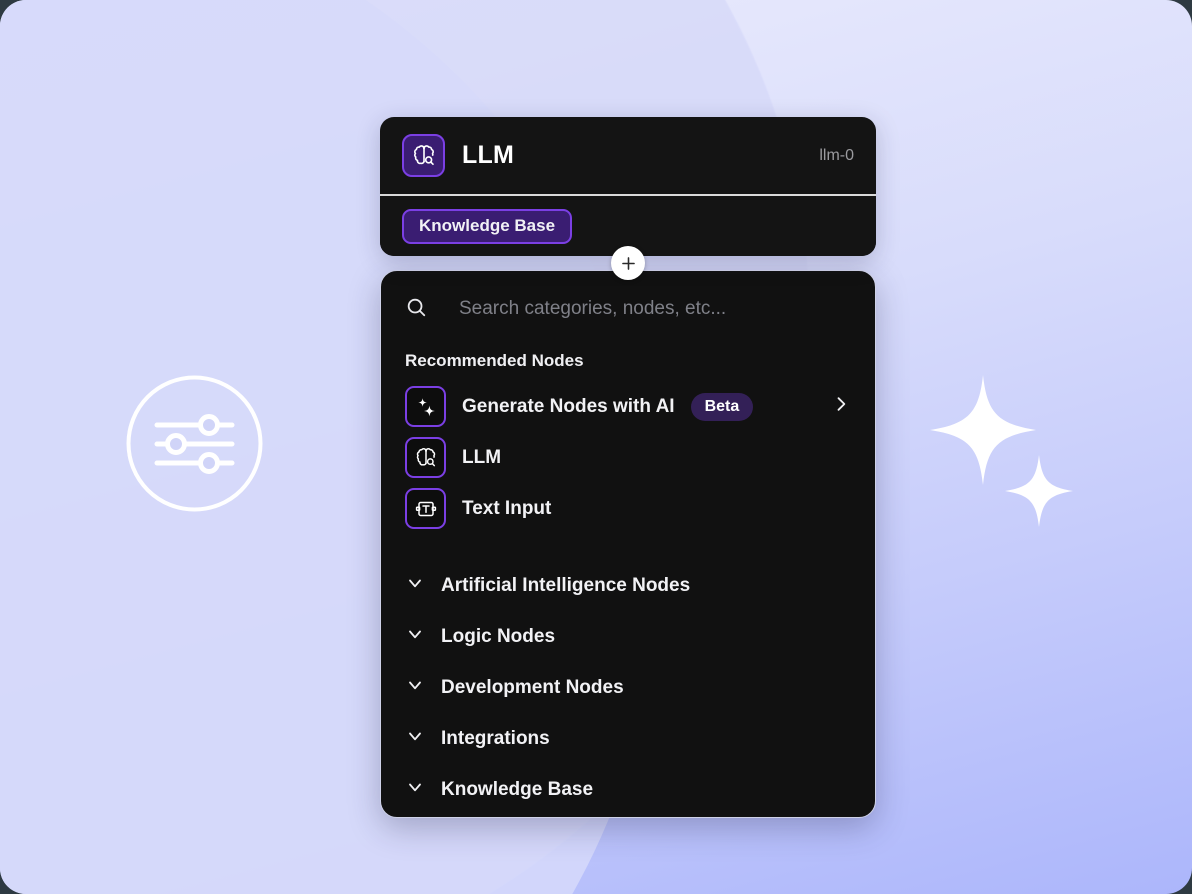 This screenshot has width=1192, height=894. Describe the element at coordinates (628, 636) in the screenshot. I see `category-logic-nodes: Logic Nodes` at that location.